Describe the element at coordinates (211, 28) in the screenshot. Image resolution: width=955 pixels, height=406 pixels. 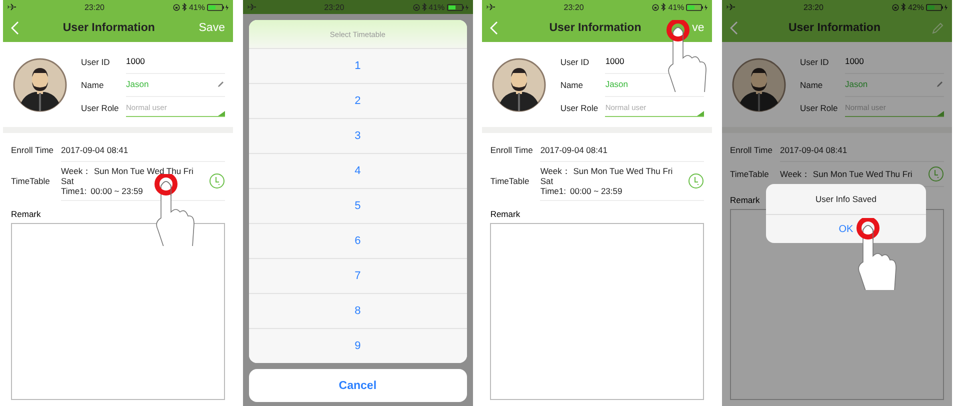
I see `save-button: Save` at that location.